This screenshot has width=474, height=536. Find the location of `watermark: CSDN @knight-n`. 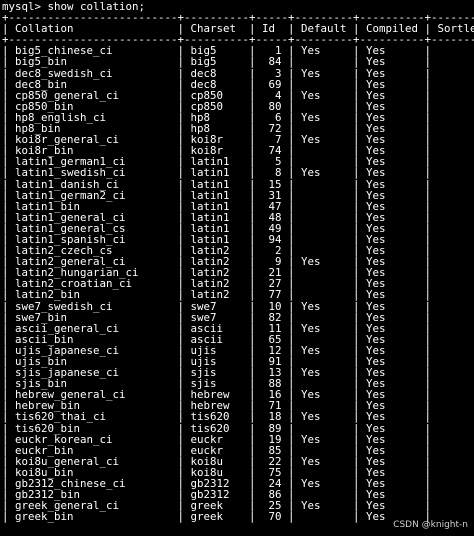

watermark: CSDN @knight-n is located at coordinates (430, 525).